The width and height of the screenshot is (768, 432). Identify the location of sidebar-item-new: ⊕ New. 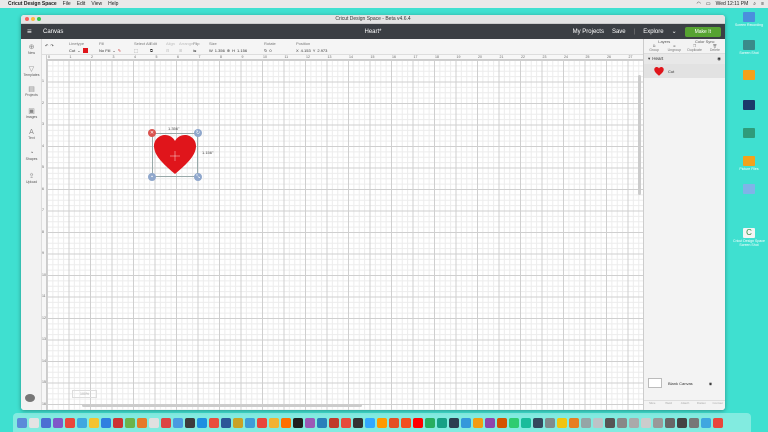
(31, 49).